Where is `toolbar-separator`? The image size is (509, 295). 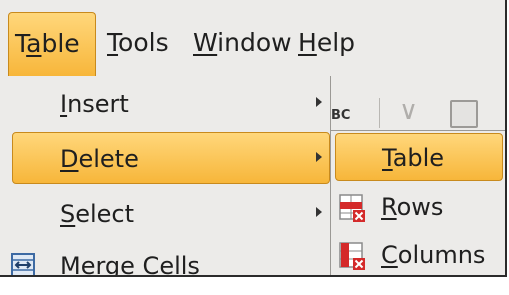
toolbar-separator is located at coordinates (379, 113).